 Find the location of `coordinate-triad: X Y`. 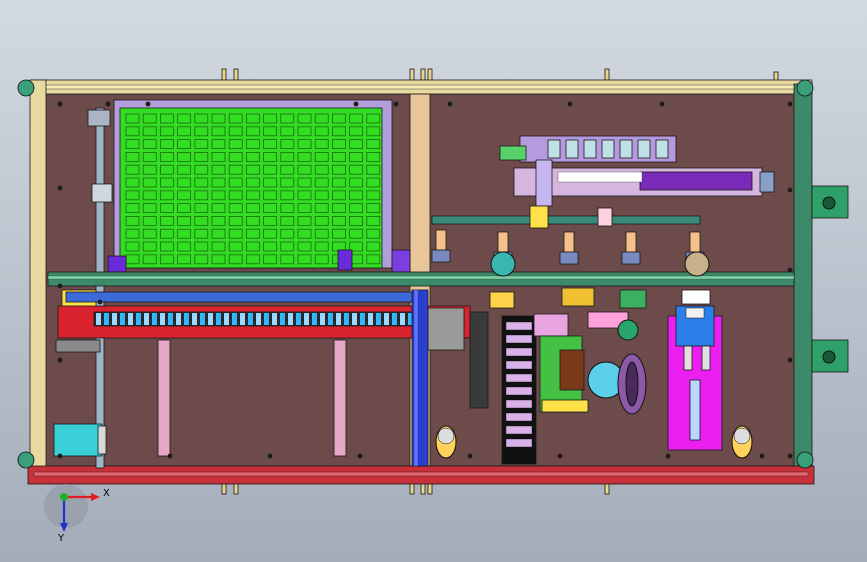

coordinate-triad: X Y is located at coordinates (77, 514).